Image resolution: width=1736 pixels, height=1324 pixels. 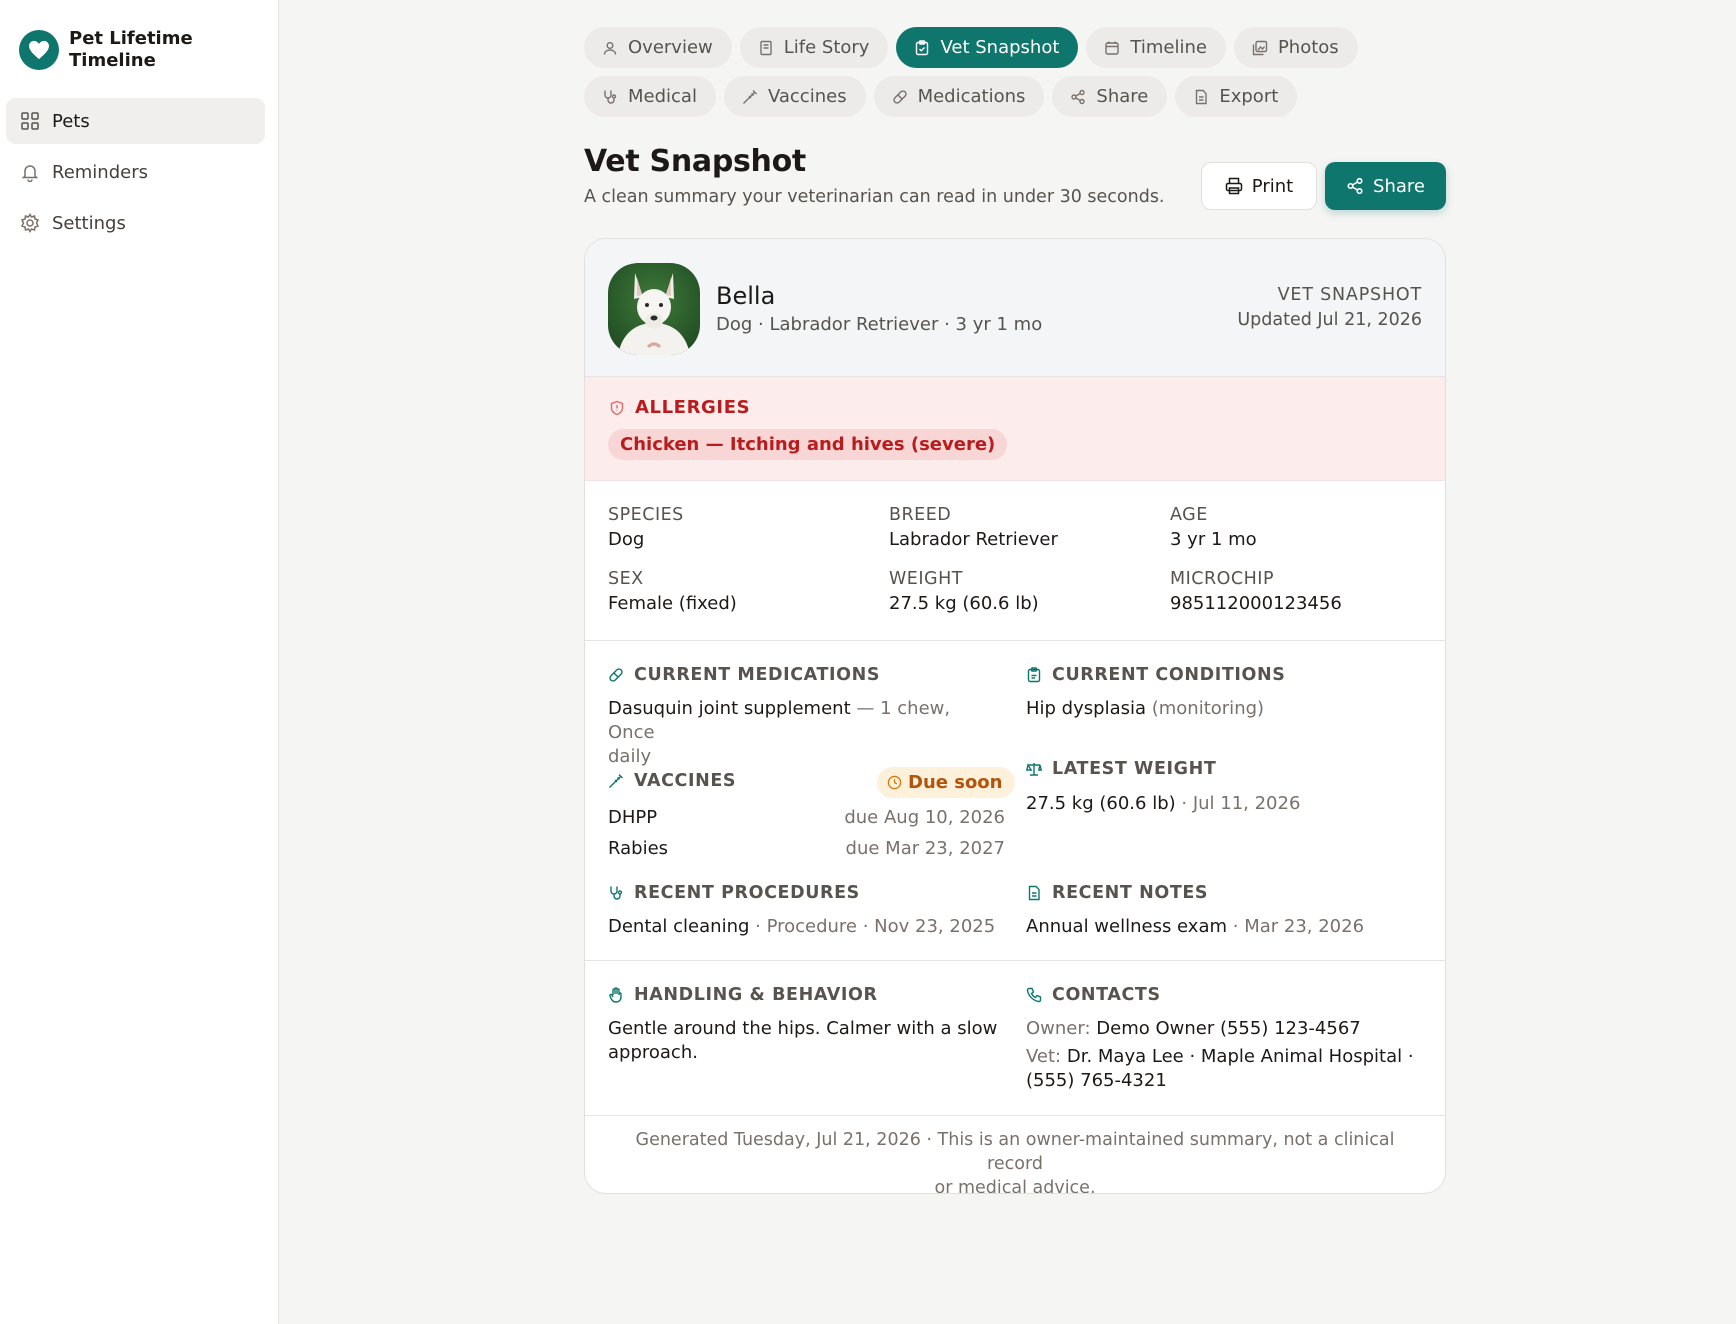 I want to click on shield-icon, so click(x=617, y=407).